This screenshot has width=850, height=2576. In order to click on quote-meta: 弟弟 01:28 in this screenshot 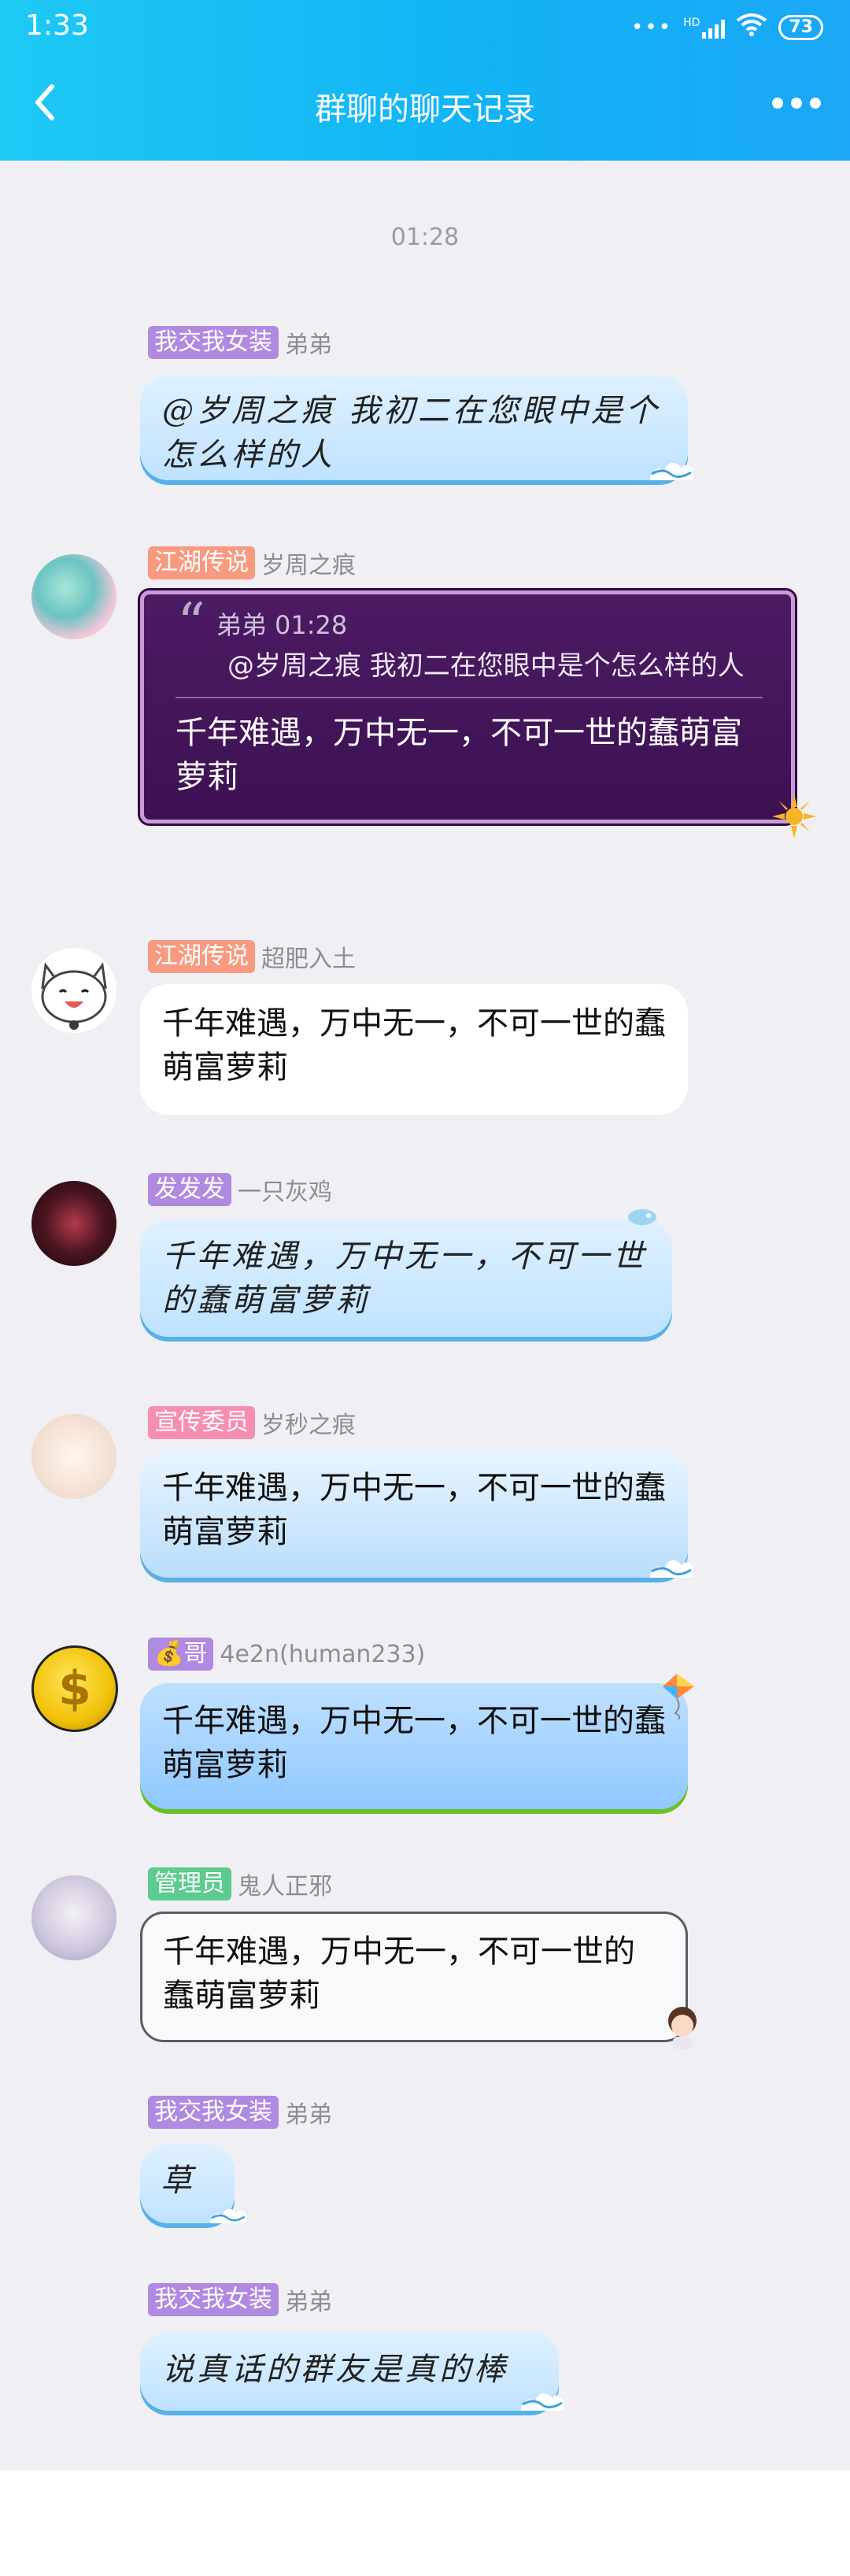, I will do `click(282, 625)`.